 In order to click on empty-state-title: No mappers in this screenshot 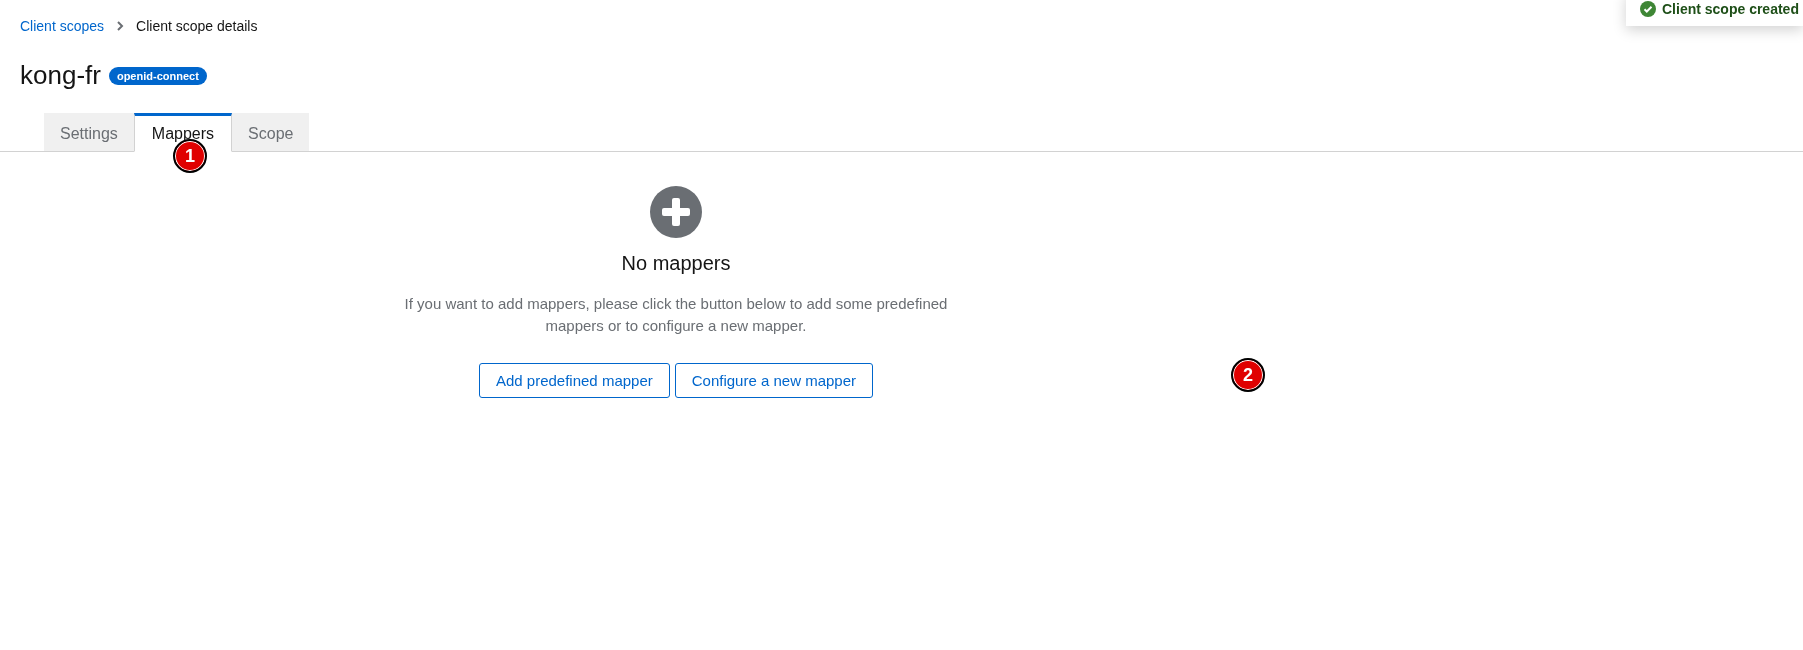, I will do `click(676, 263)`.